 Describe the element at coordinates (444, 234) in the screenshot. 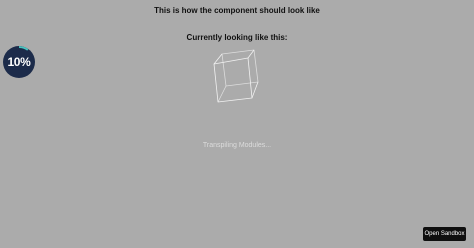

I see `open-sandbox-button: Open Sandbox` at that location.